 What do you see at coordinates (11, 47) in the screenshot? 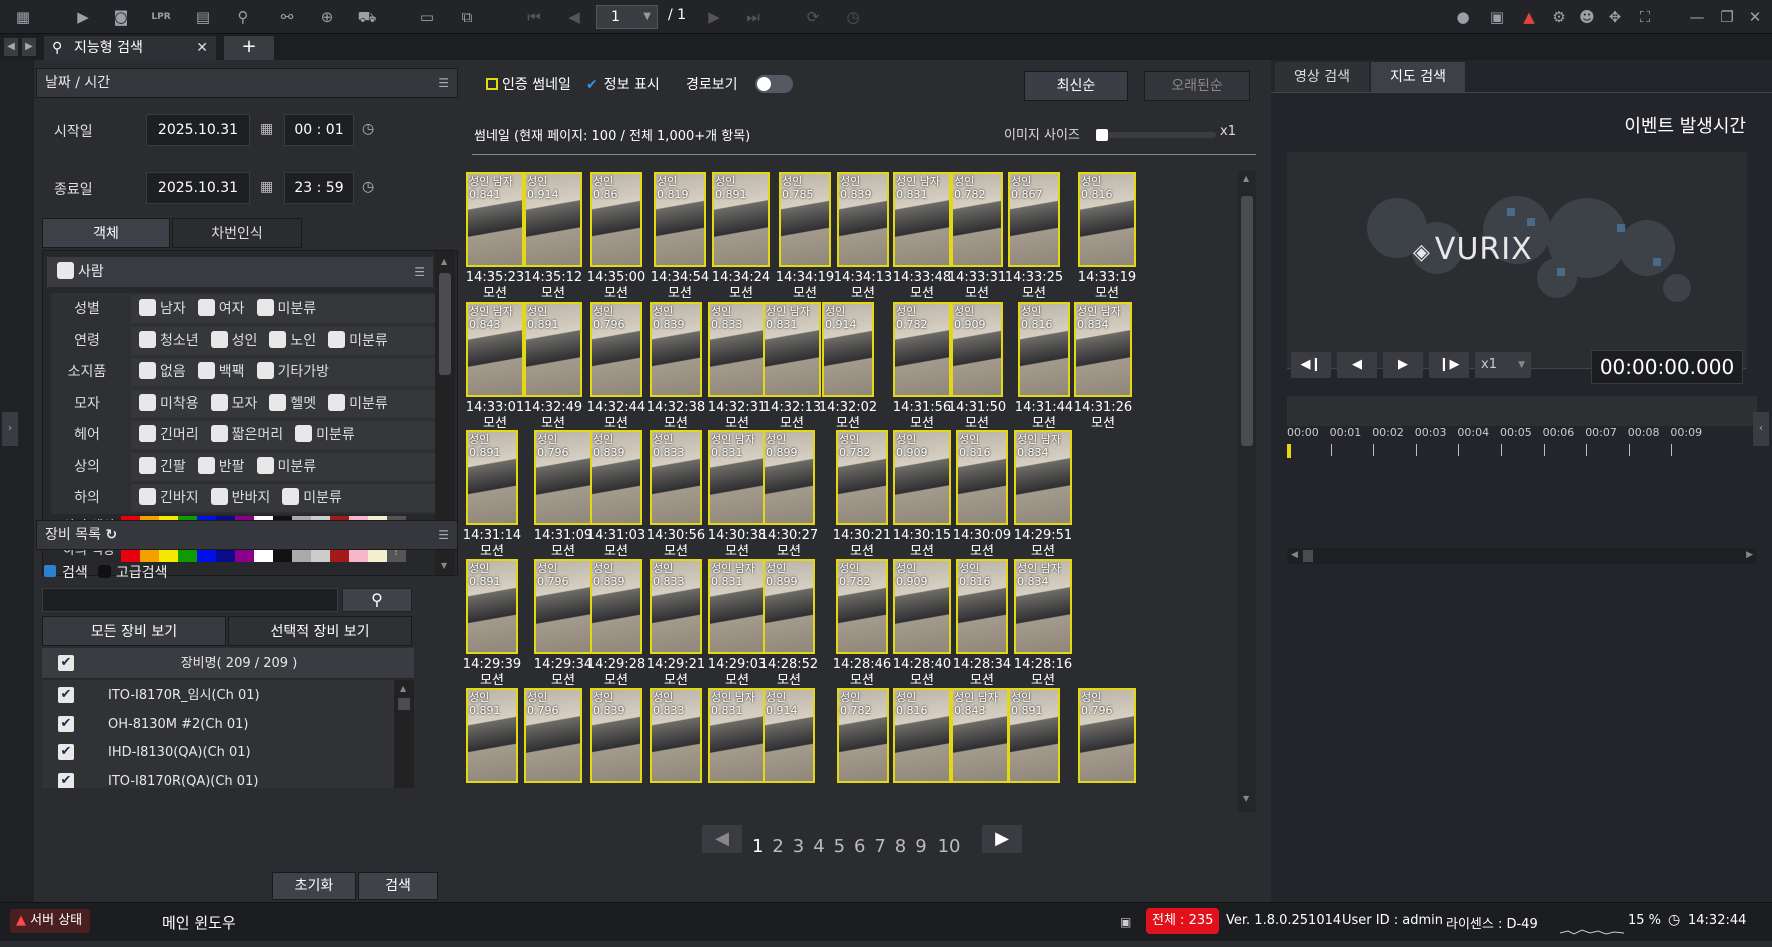
I see `tab-scroll-left-icon: ◀` at bounding box center [11, 47].